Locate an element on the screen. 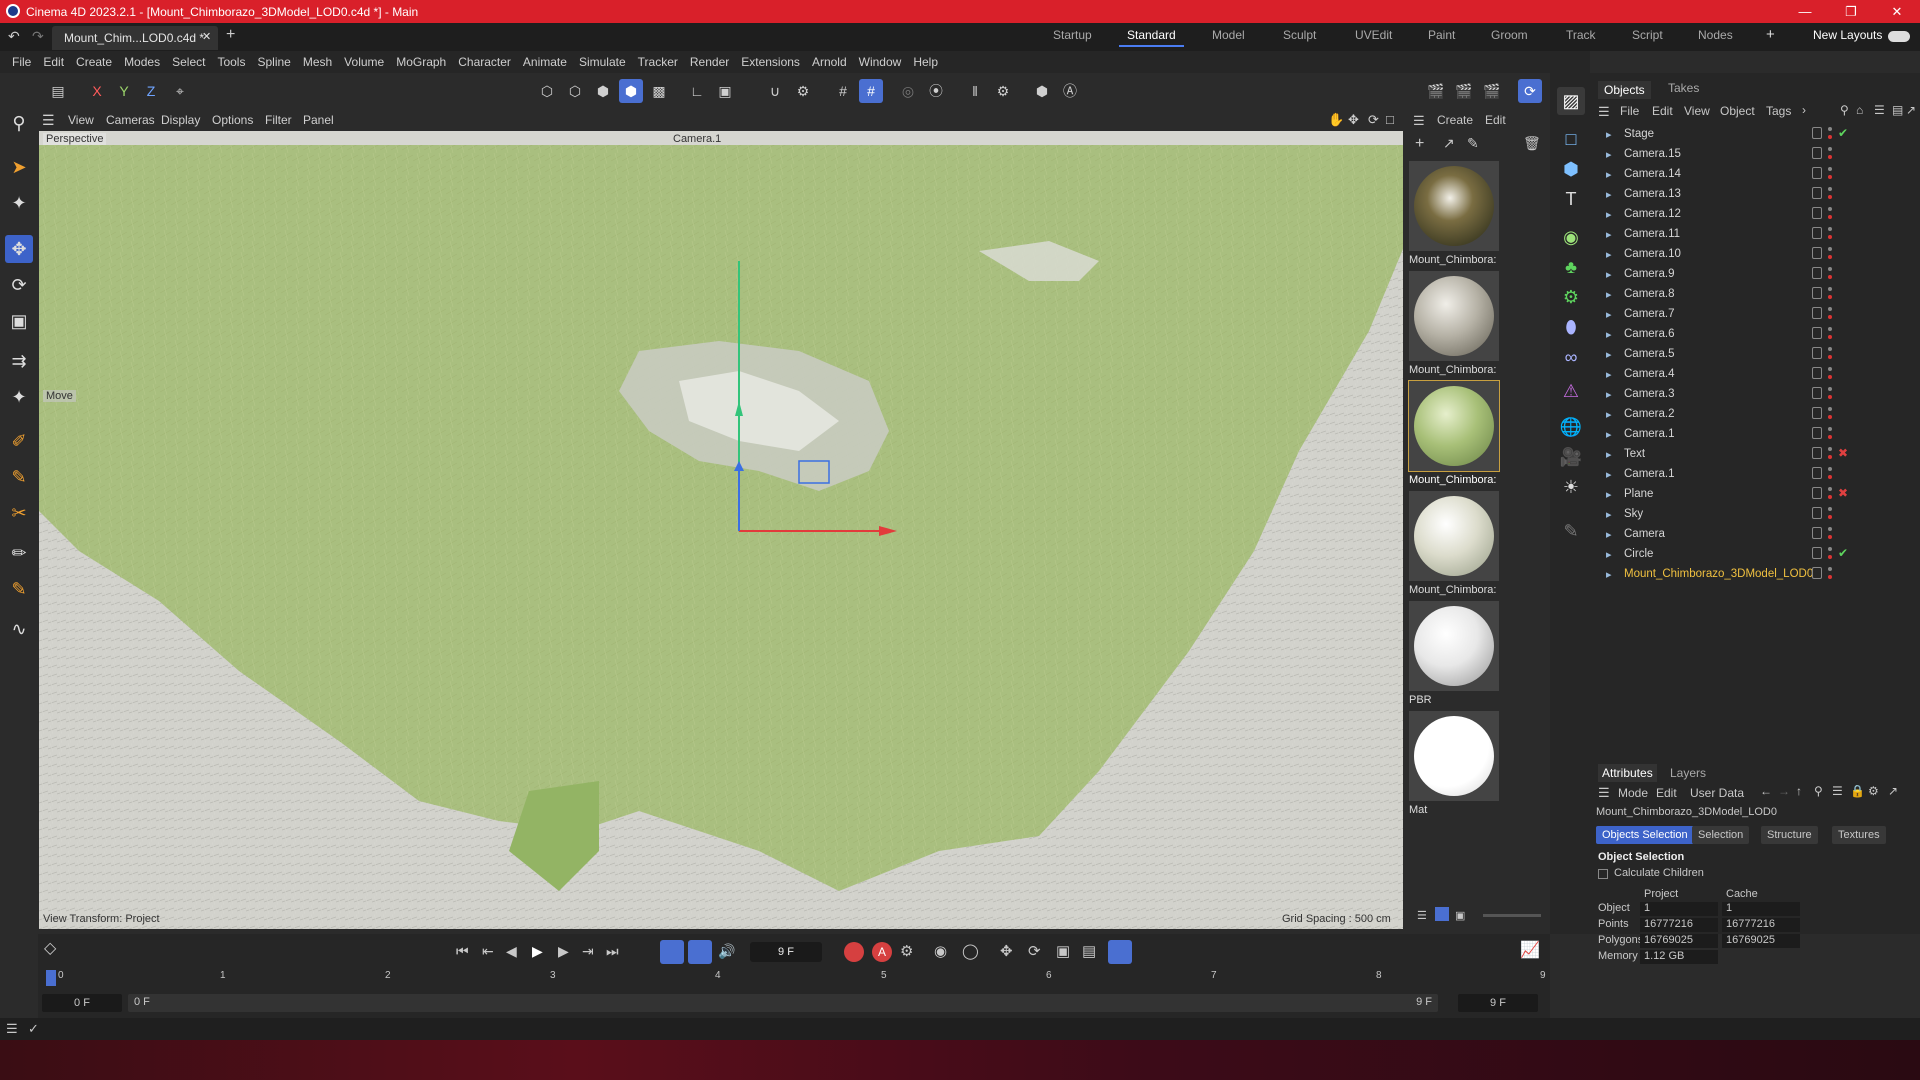 The height and width of the screenshot is (1080, 1920). menu-tracker: Tracker is located at coordinates (658, 62).